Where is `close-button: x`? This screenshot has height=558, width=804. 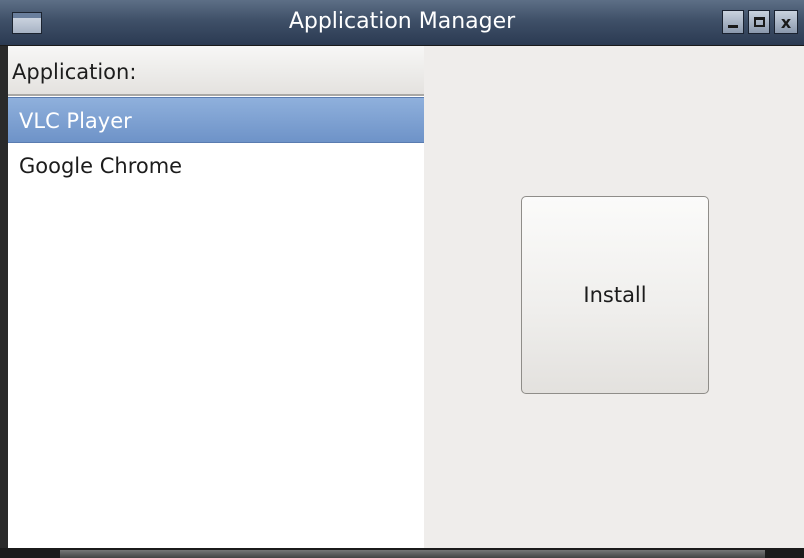
close-button: x is located at coordinates (786, 22).